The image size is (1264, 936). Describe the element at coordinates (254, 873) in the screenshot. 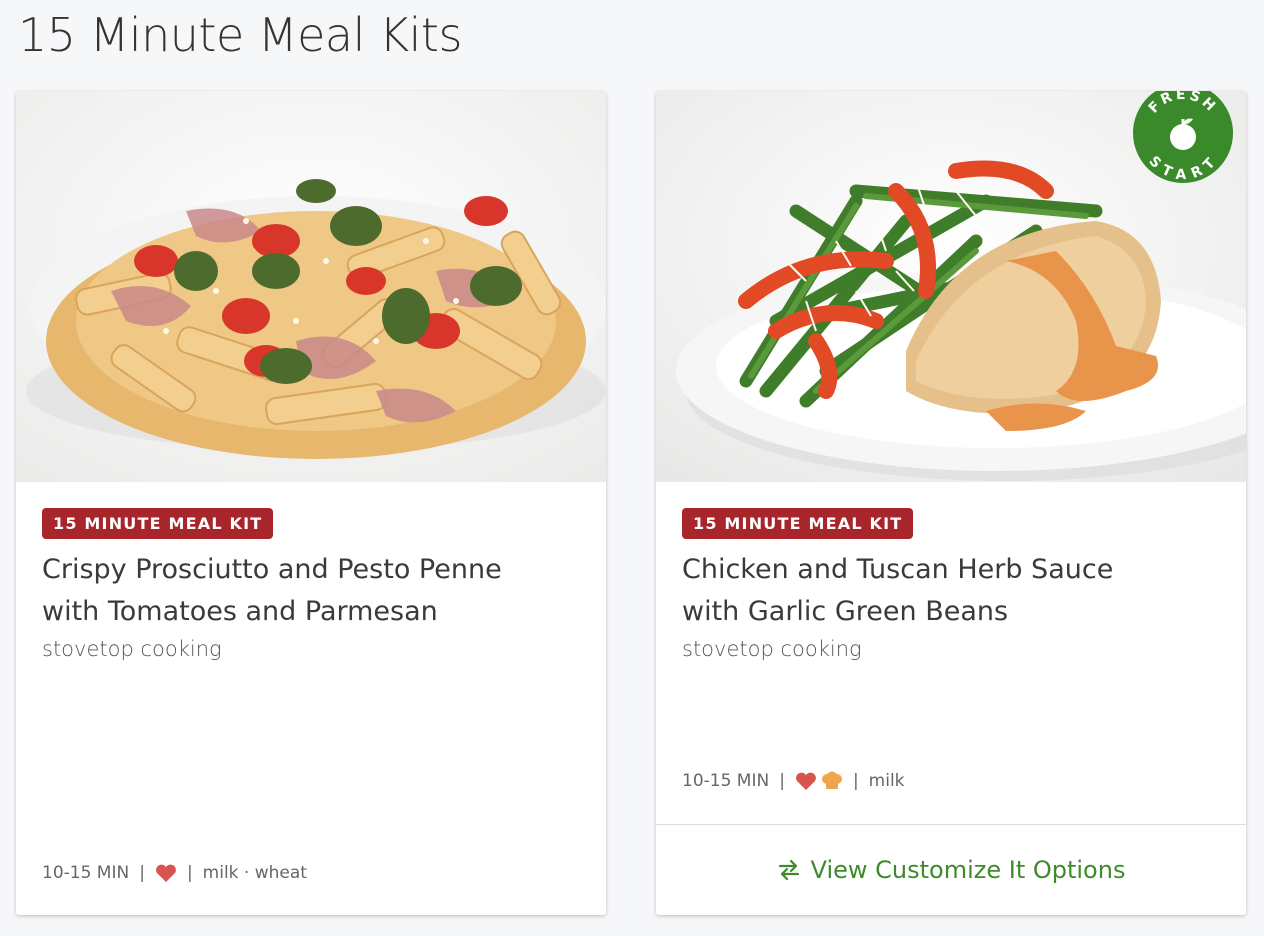

I see `allergens: milk · wheat` at that location.